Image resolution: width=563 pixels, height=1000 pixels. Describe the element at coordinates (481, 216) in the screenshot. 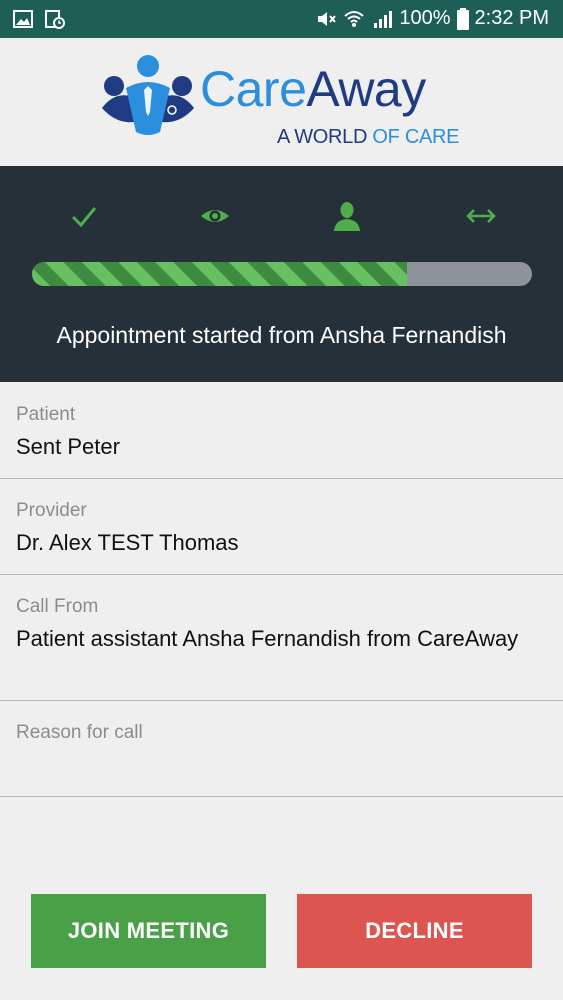

I see `arrows-horizontal-icon` at that location.